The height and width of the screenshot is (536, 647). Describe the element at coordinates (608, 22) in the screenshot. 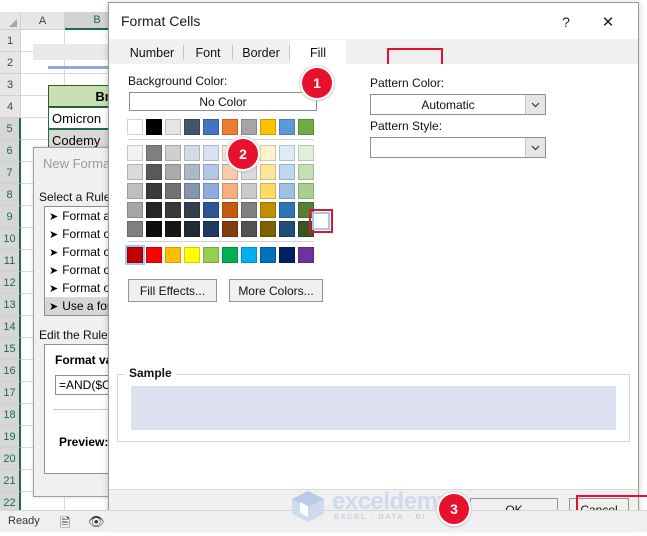

I see `close-icon: ✕` at that location.